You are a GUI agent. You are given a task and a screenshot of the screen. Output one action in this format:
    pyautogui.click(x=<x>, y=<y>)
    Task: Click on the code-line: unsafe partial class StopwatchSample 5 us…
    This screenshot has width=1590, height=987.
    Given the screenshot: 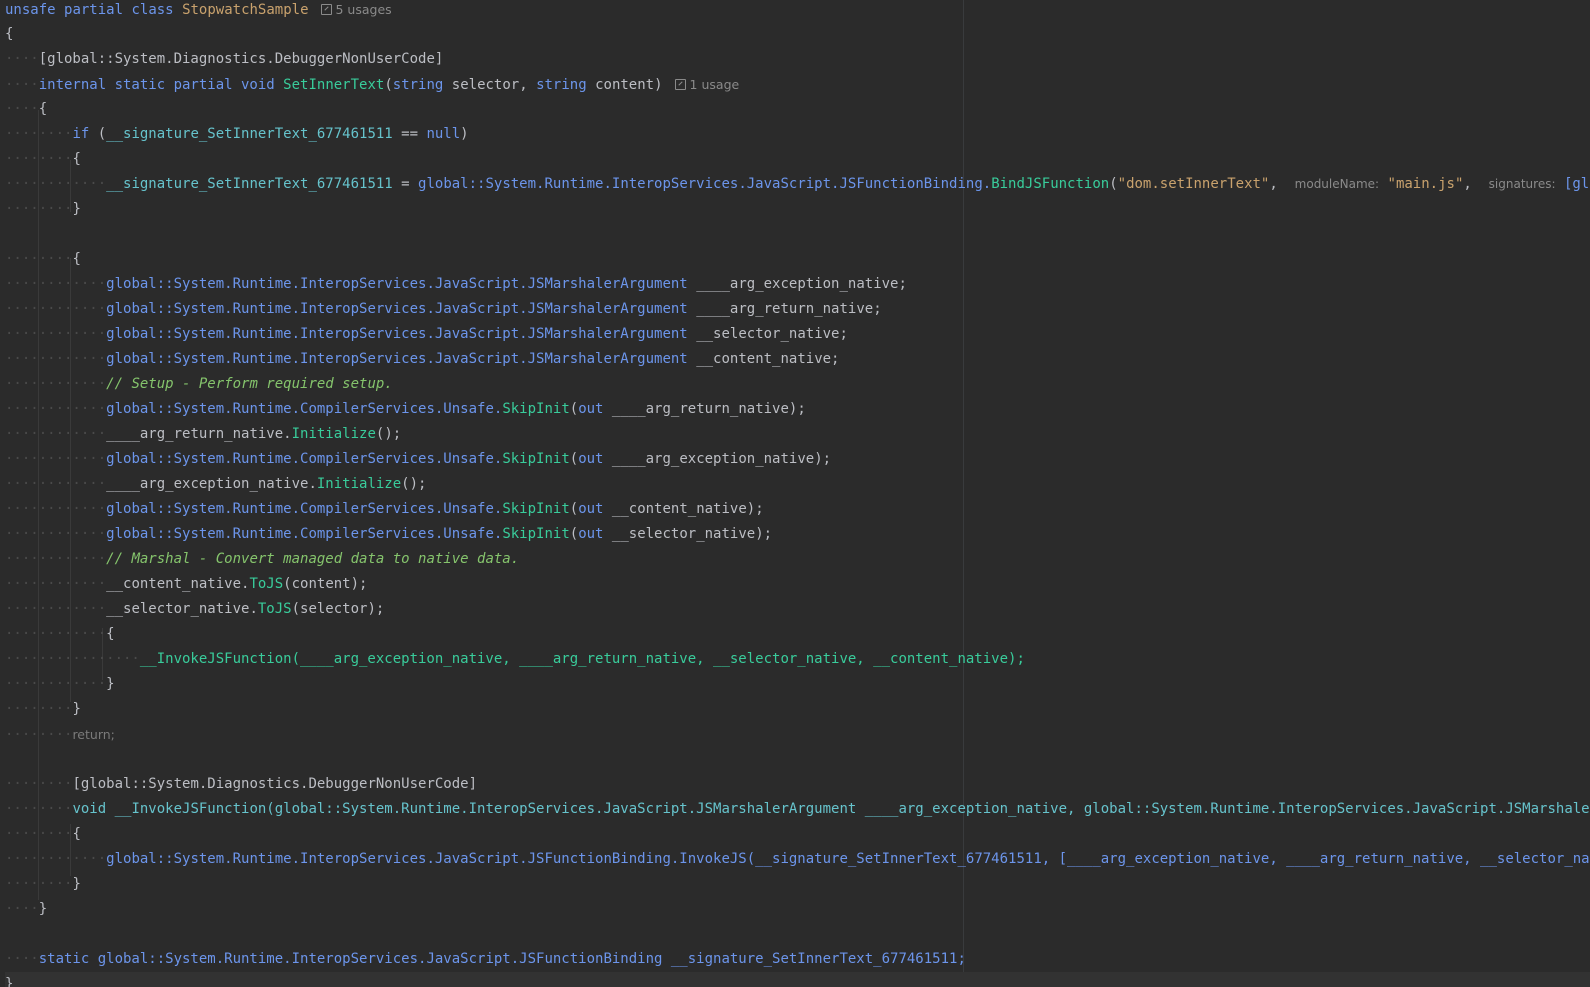 What is the action you would take?
    pyautogui.click(x=797, y=11)
    